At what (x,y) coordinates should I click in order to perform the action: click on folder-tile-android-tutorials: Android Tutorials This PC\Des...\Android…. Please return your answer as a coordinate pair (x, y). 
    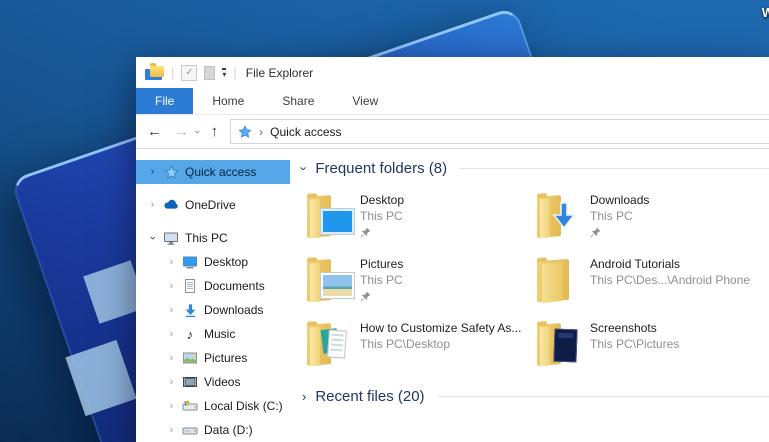
    Looking at the image, I should click on (649, 283).